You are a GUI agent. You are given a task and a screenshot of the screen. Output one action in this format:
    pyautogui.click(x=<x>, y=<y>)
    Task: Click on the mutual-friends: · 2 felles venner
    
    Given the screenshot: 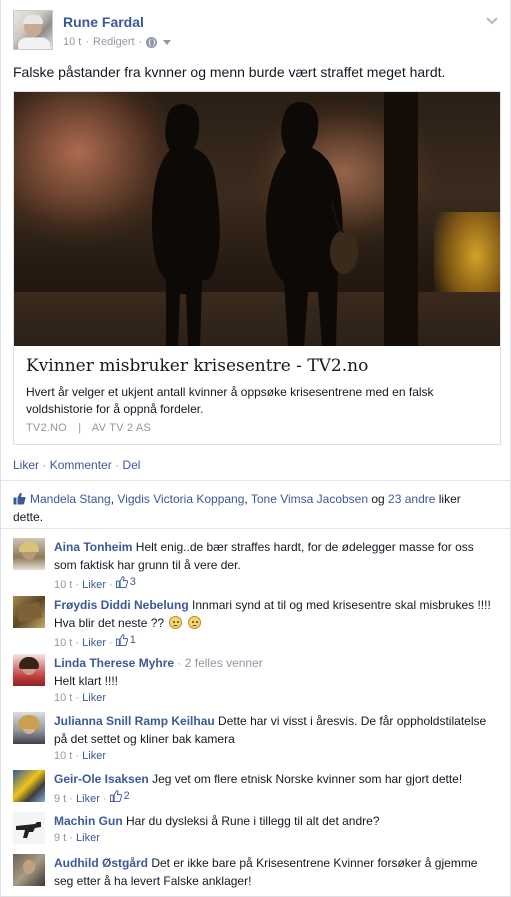 What is the action you would take?
    pyautogui.click(x=219, y=663)
    